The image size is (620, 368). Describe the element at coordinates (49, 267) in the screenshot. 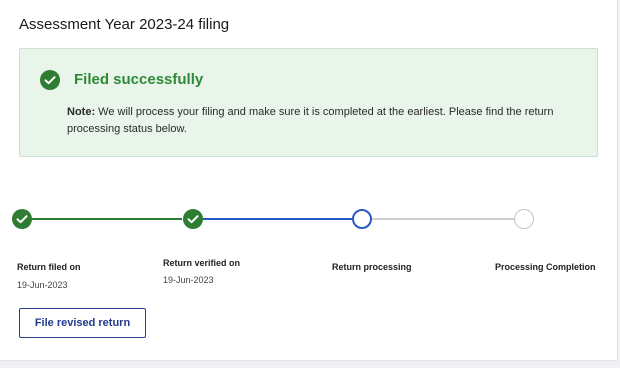

I see `step-label-filed: Return filed on` at that location.